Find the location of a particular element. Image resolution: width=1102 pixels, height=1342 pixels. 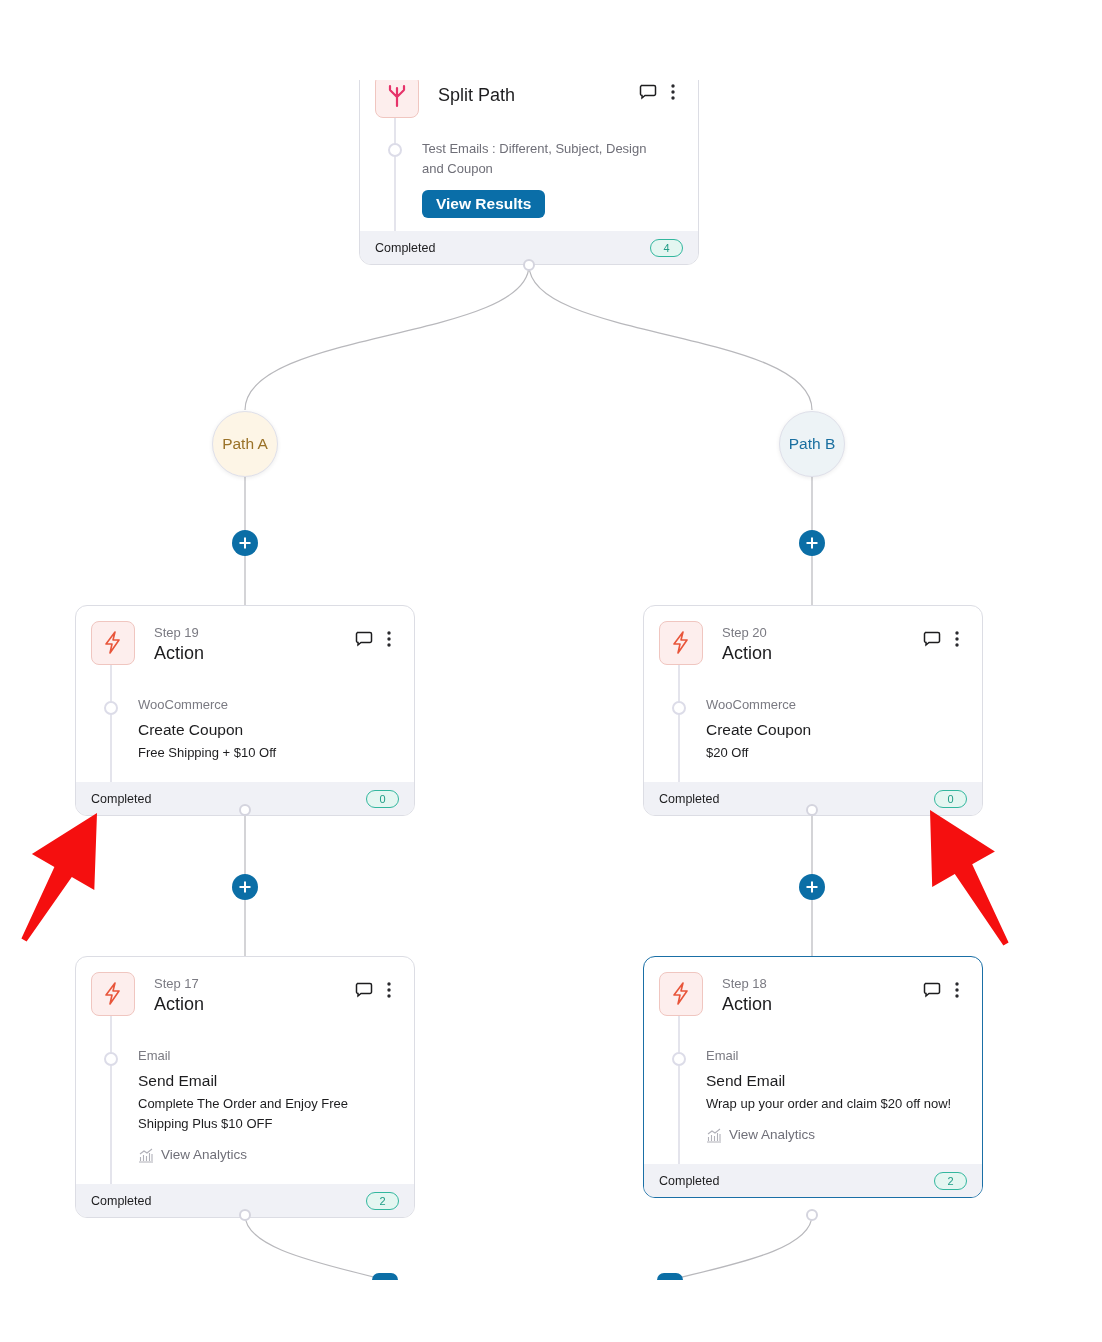

connector-node is located at coordinates (812, 1215).